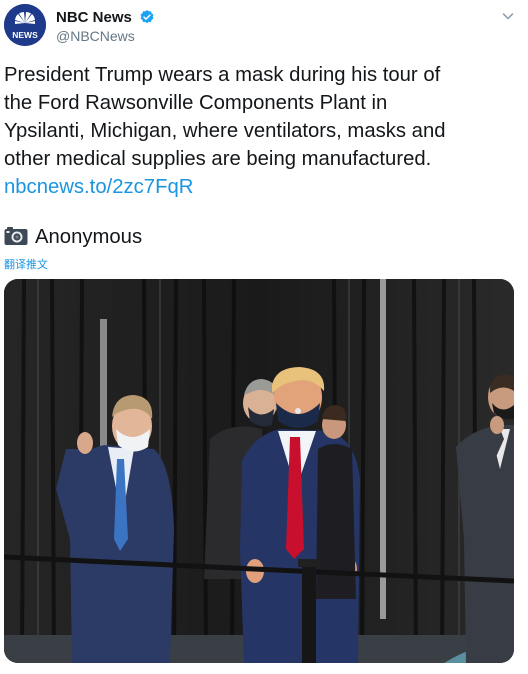  What do you see at coordinates (508, 16) in the screenshot?
I see `chevron-down-icon` at bounding box center [508, 16].